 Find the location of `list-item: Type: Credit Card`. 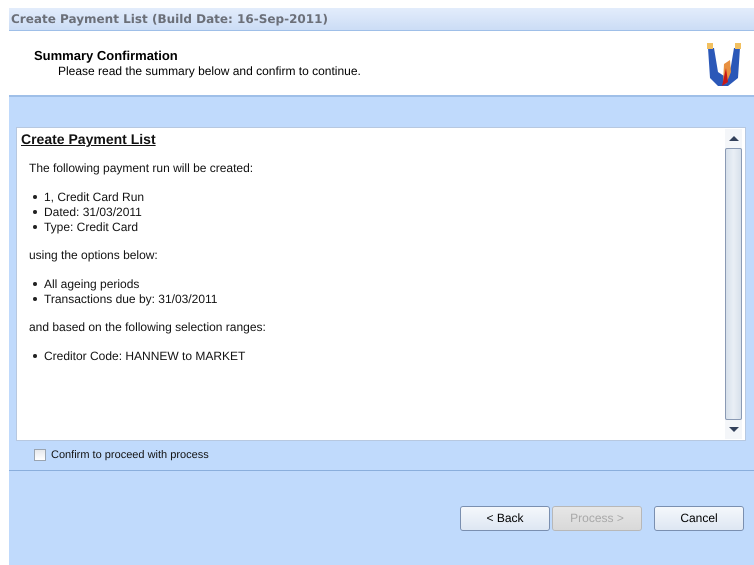

list-item: Type: Credit Card is located at coordinates (91, 227).